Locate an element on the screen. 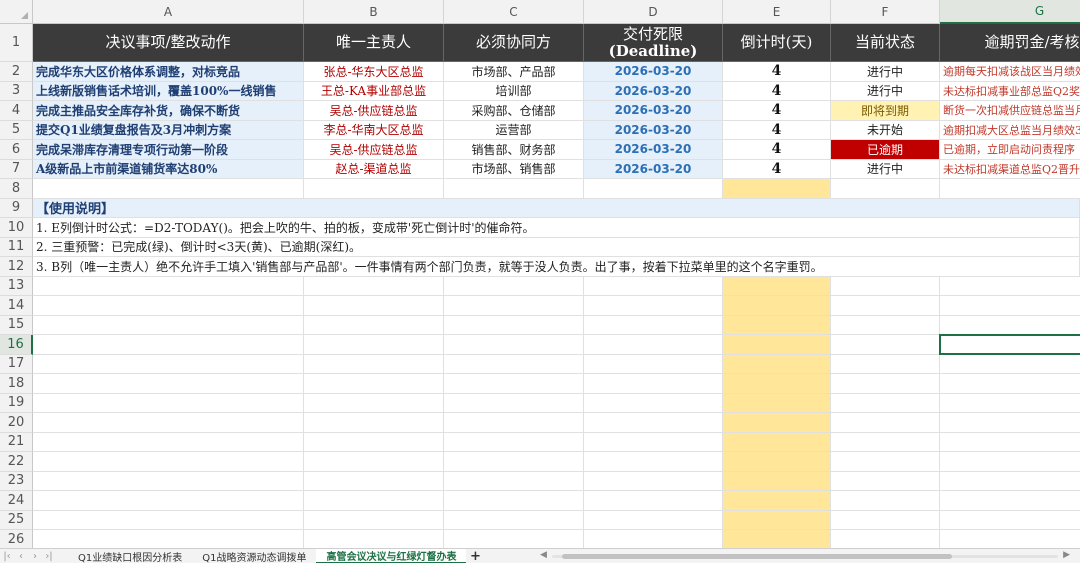  row-header-2: 2 is located at coordinates (16, 72).